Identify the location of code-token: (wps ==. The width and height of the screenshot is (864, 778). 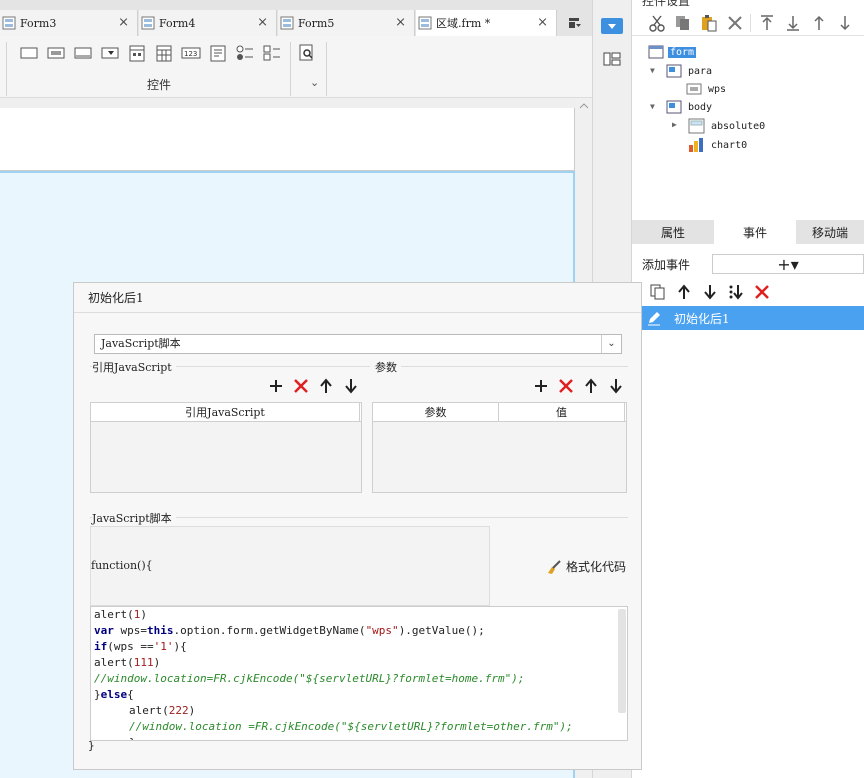
(130, 646).